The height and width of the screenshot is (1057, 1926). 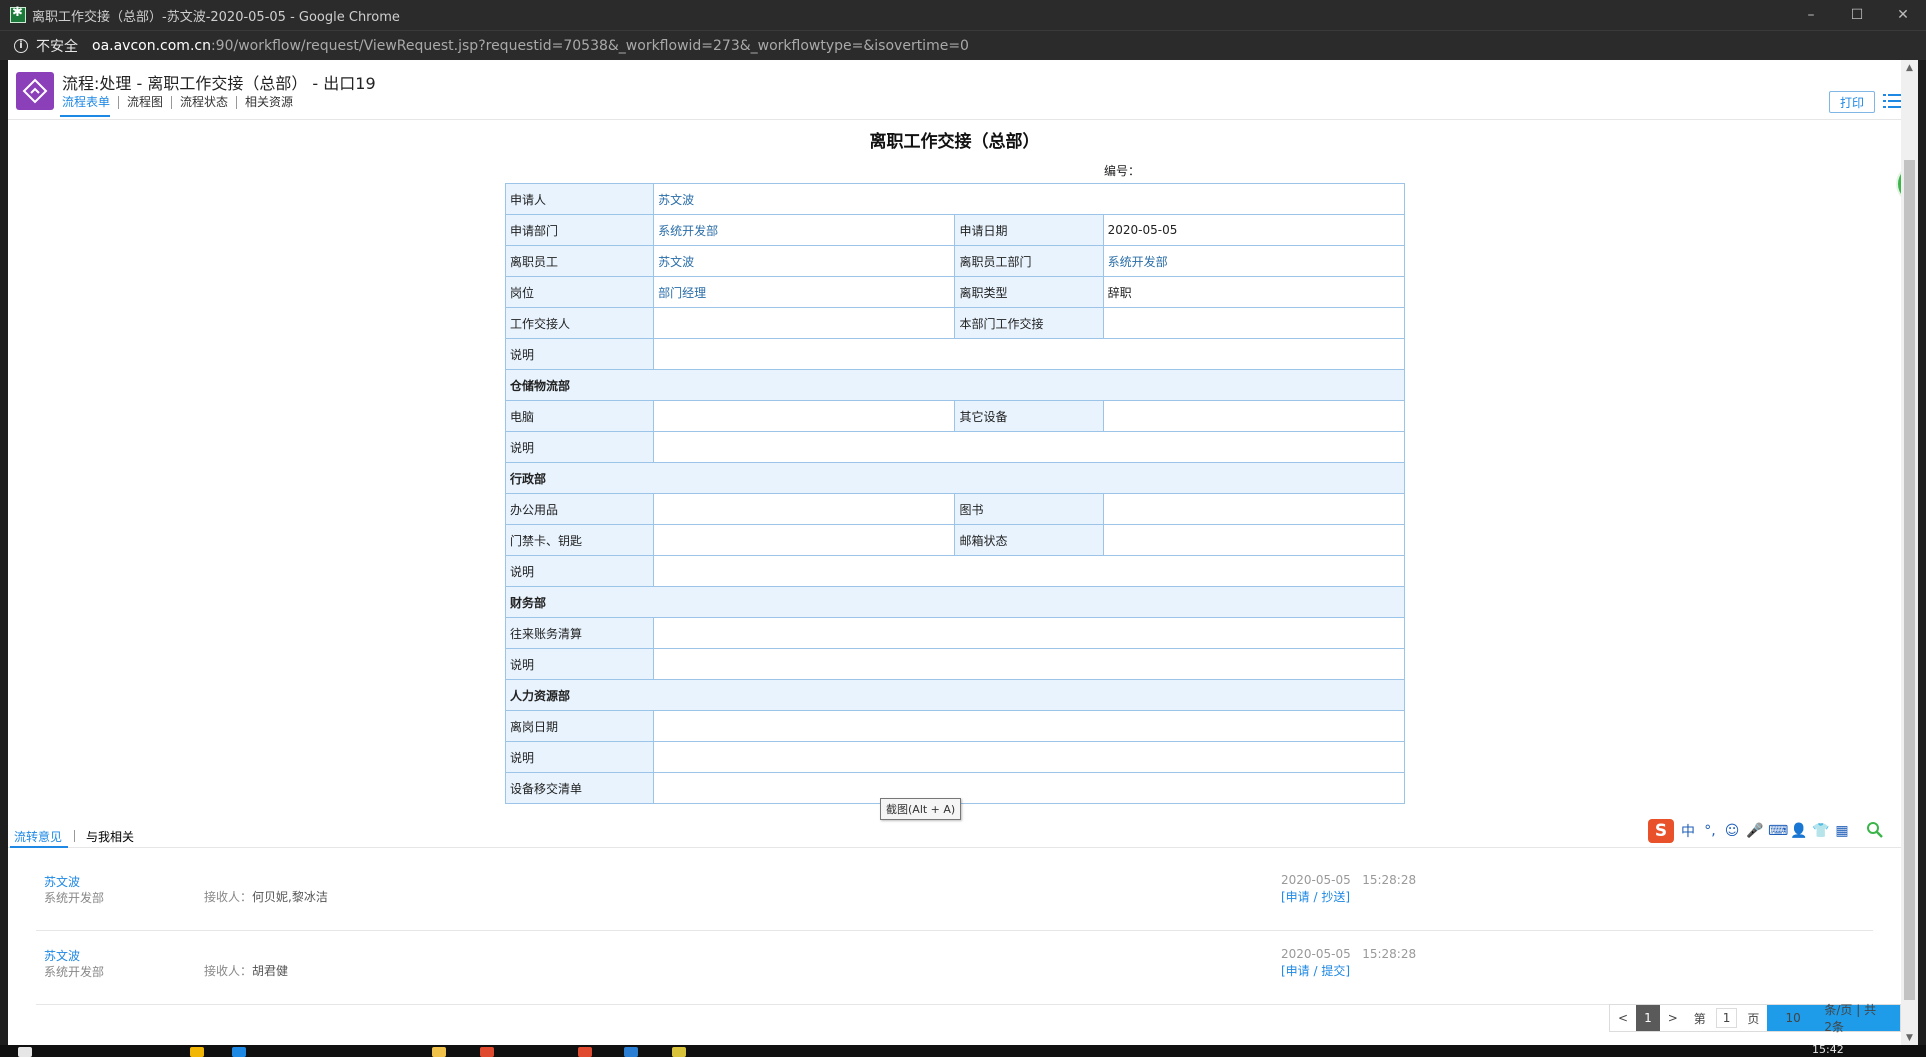 I want to click on finance-note-field, so click(x=1029, y=664).